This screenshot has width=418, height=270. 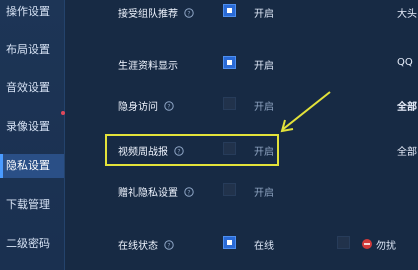 I want to click on gift-privacy-checkbox, so click(x=229, y=189).